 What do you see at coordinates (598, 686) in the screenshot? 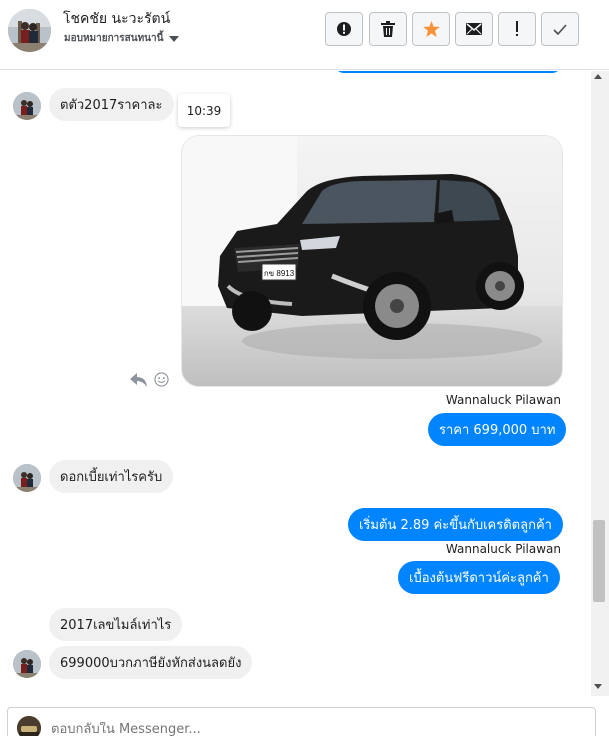
I see `scroll-down-arrow-icon` at bounding box center [598, 686].